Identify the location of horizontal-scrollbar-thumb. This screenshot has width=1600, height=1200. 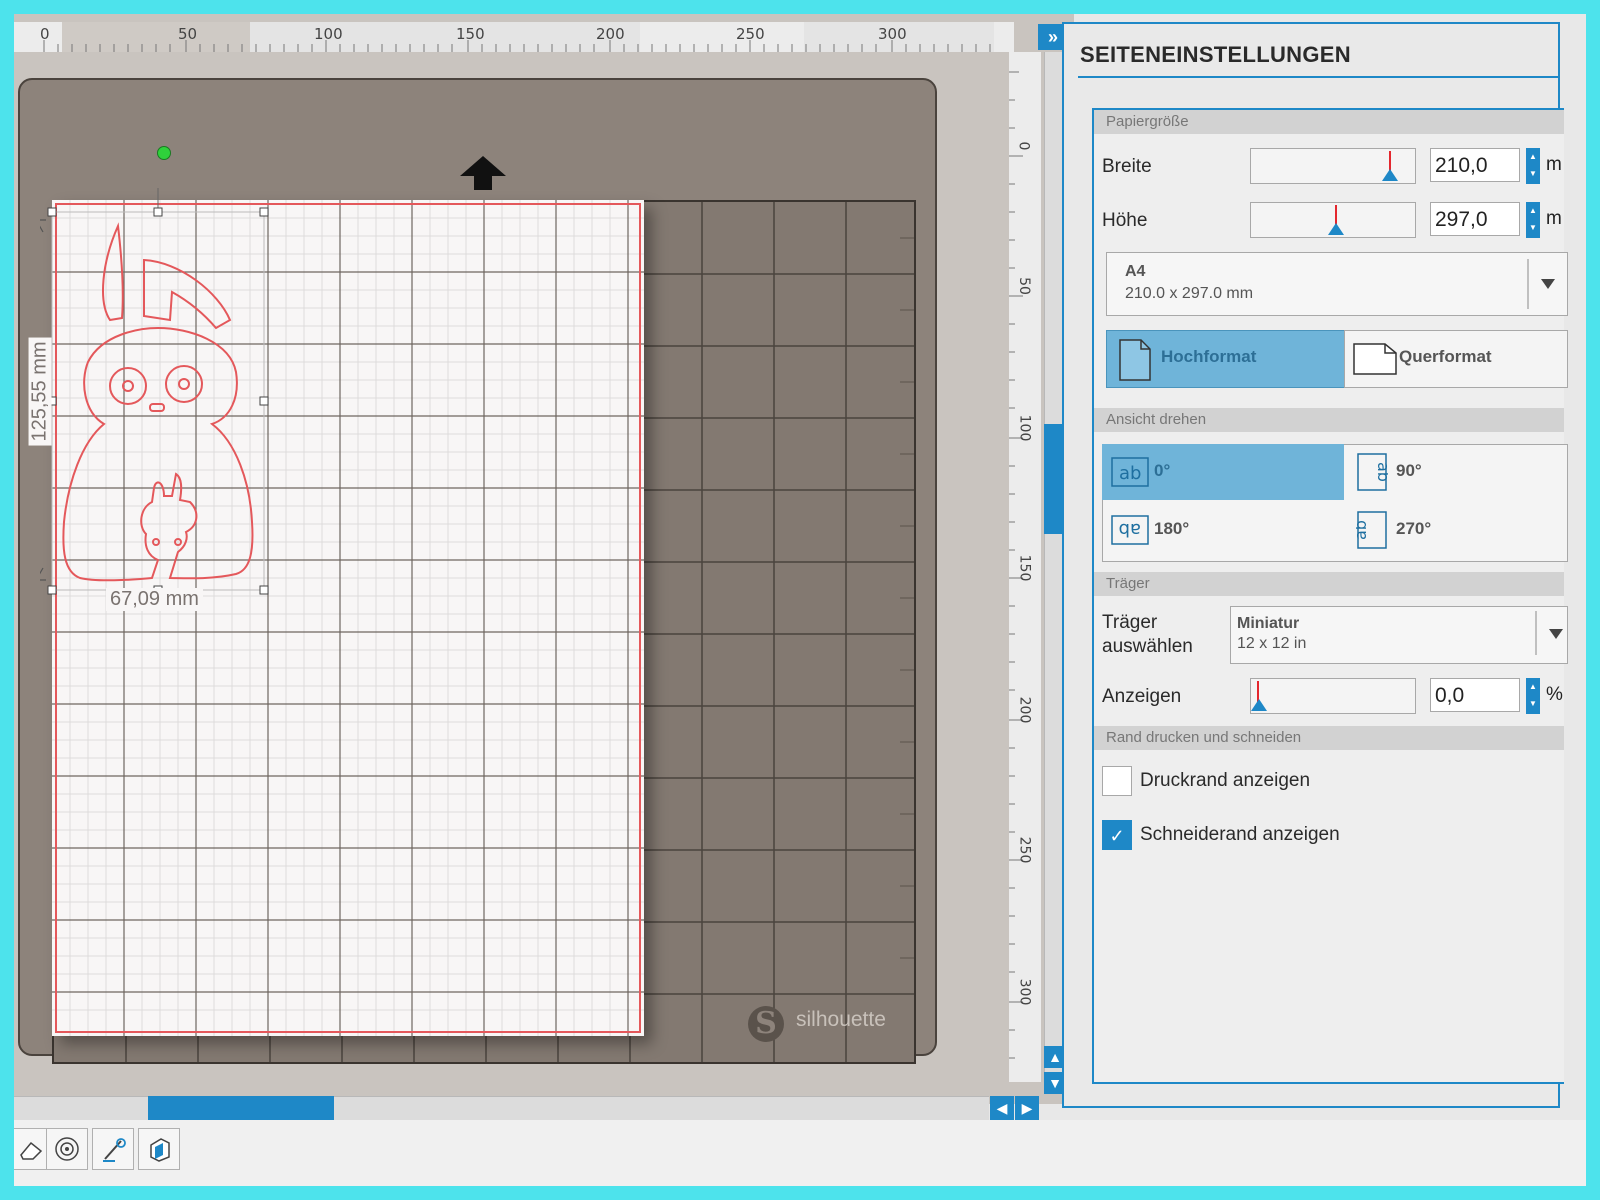
(241, 1108).